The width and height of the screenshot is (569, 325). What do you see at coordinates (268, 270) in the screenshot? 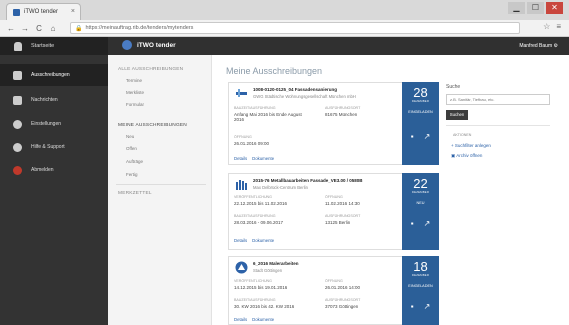
I see `card-subtitle: Stadt Göttingen` at bounding box center [268, 270].